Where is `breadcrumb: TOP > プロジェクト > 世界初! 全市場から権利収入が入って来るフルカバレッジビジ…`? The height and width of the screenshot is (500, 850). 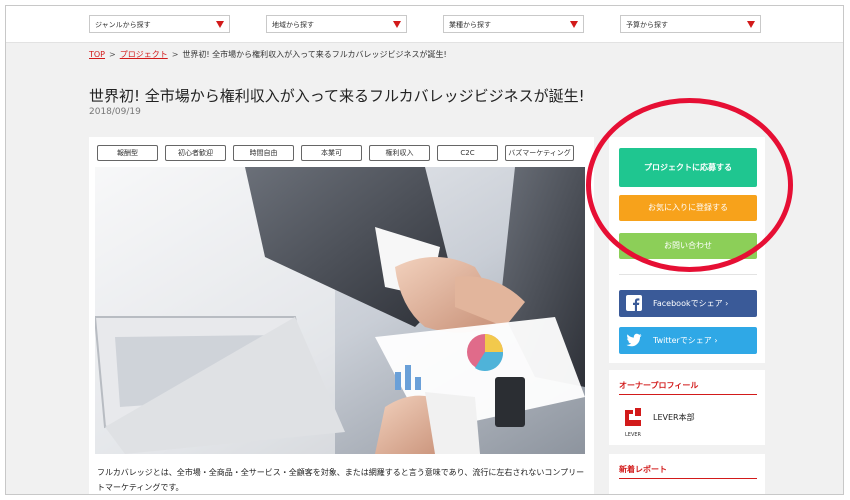 breadcrumb: TOP > プロジェクト > 世界初! 全市場から権利収入が入って来るフルカバレッジビジ… is located at coordinates (268, 54).